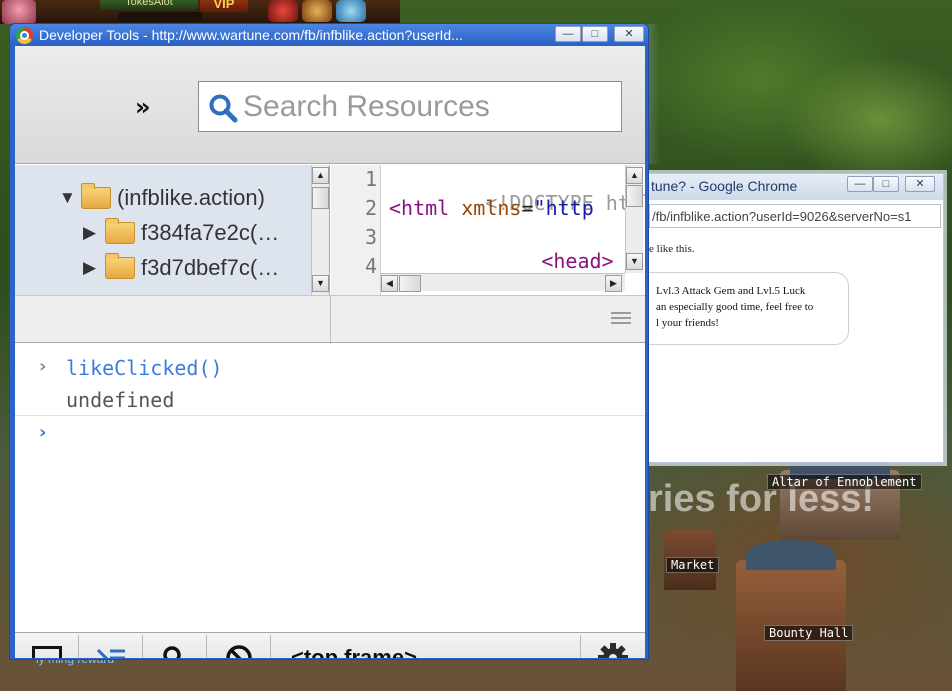 This screenshot has width=952, height=691. What do you see at coordinates (330, 369) in the screenshot?
I see `console-command-row: › likeClicked()` at bounding box center [330, 369].